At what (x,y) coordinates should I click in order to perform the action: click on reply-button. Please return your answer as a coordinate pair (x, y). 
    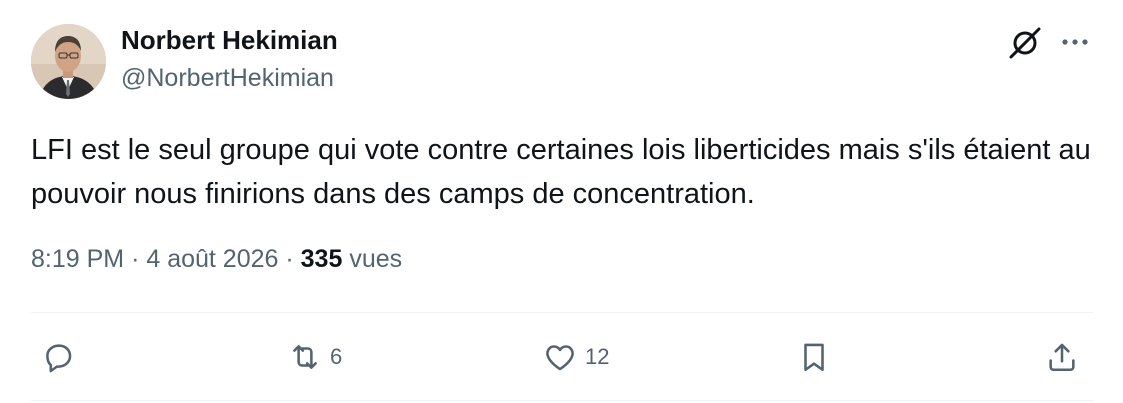
    Looking at the image, I should click on (62, 357).